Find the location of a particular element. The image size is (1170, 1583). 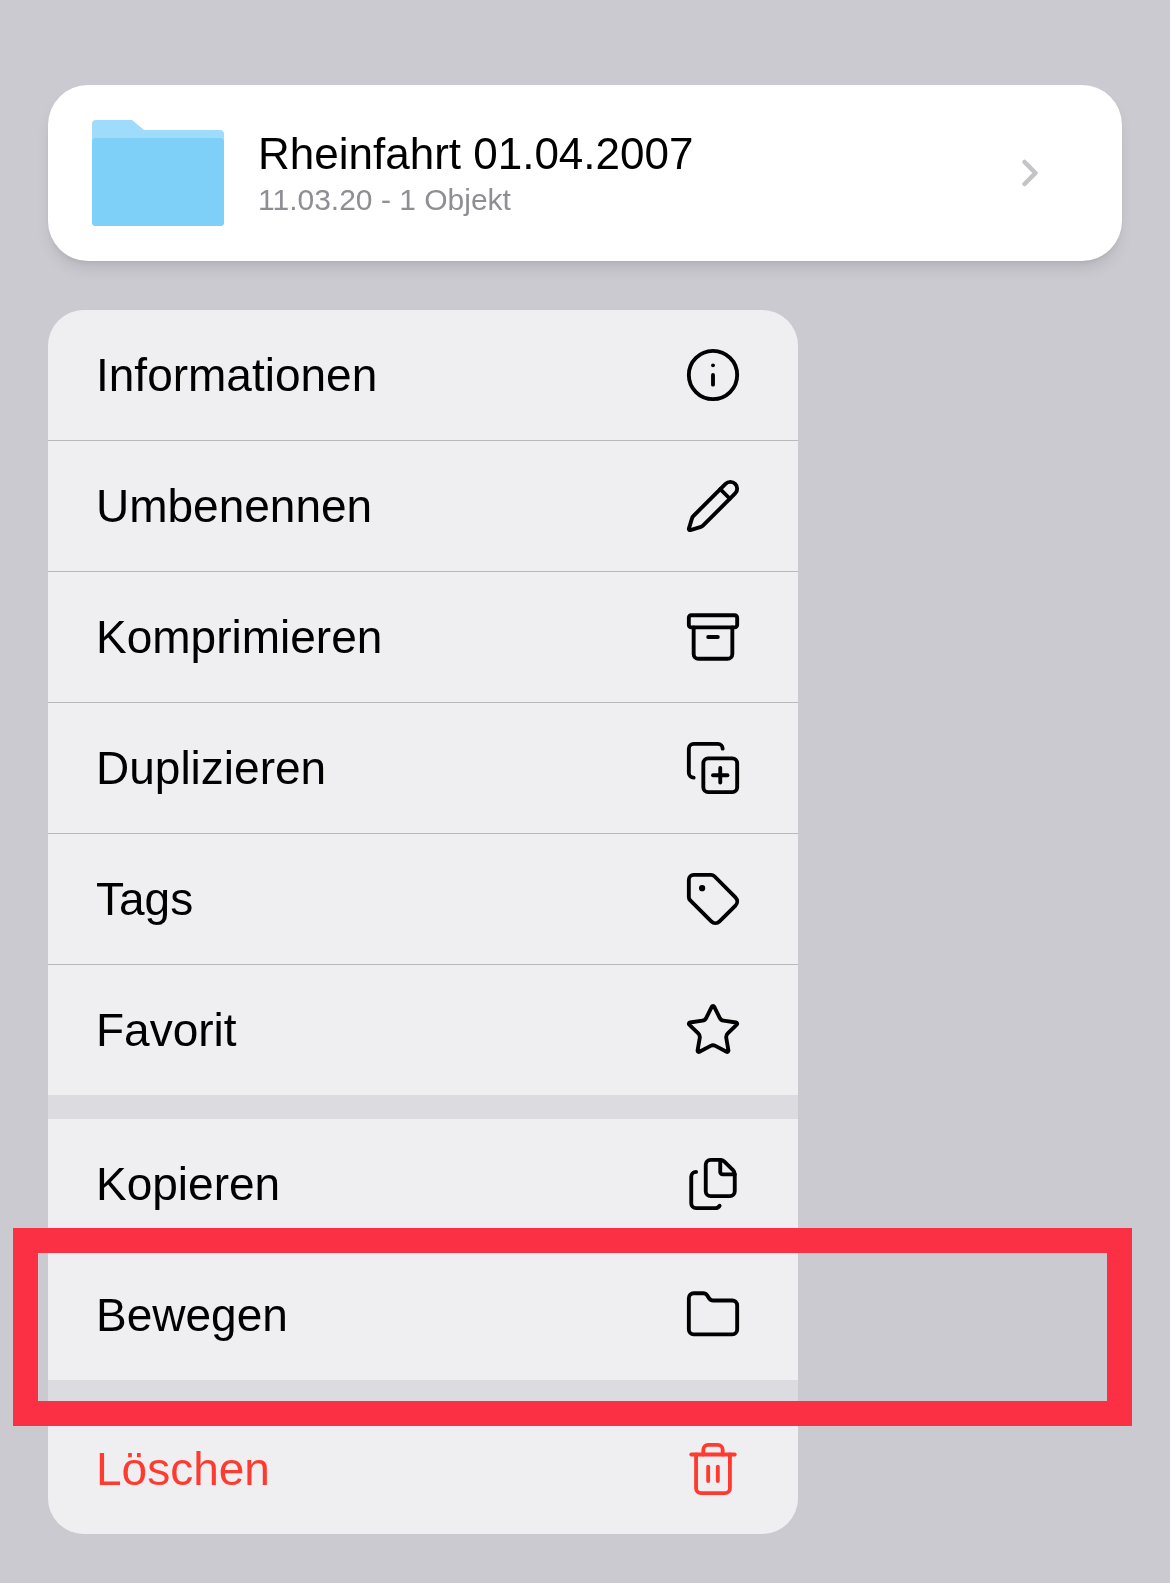

folder-details: 11.03.20 - 1 Objekt is located at coordinates (385, 200).